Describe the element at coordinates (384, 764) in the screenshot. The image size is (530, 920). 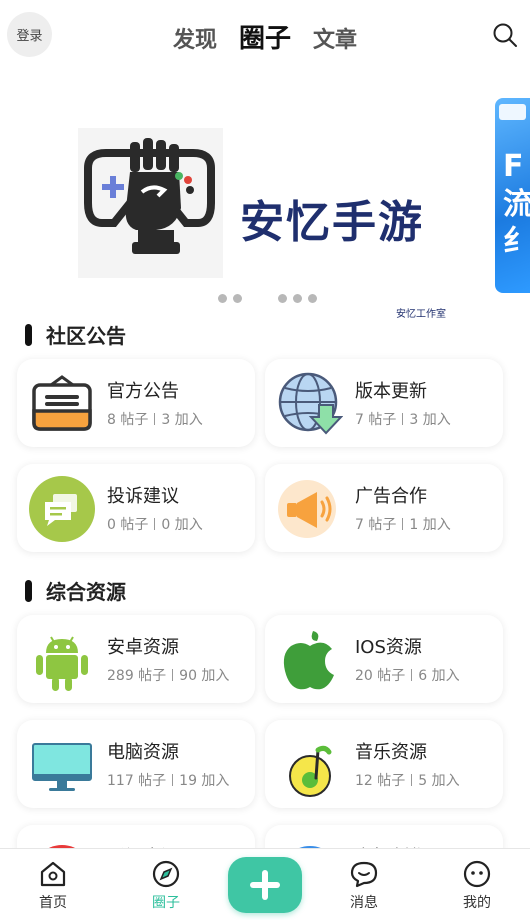
I see `circle-card-music: 音乐资源 12 帖子 5 加入` at that location.